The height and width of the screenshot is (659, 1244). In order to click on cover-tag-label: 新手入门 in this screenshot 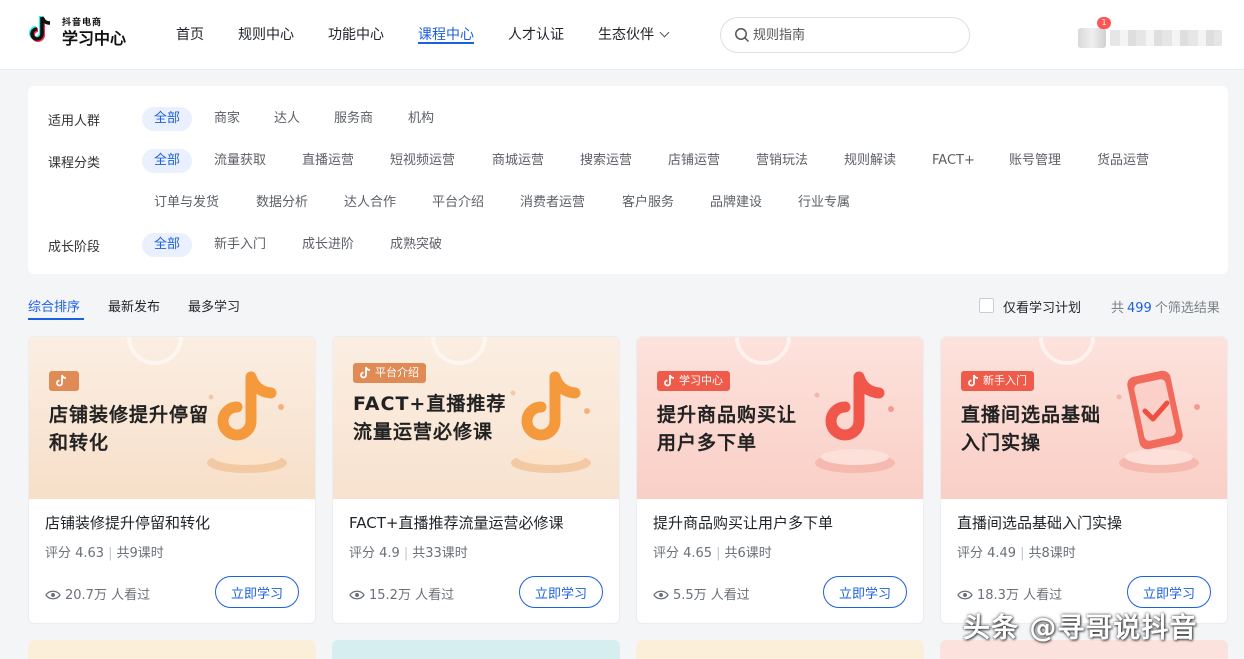, I will do `click(1005, 380)`.